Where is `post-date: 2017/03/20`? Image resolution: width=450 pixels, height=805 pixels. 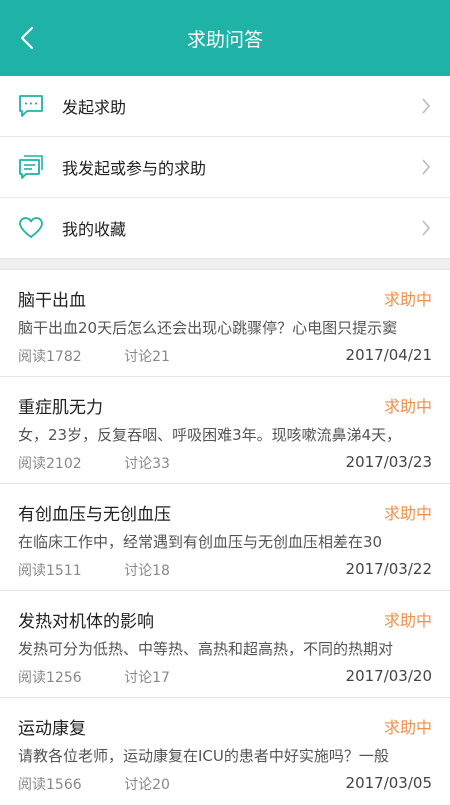
post-date: 2017/03/20 is located at coordinates (388, 676).